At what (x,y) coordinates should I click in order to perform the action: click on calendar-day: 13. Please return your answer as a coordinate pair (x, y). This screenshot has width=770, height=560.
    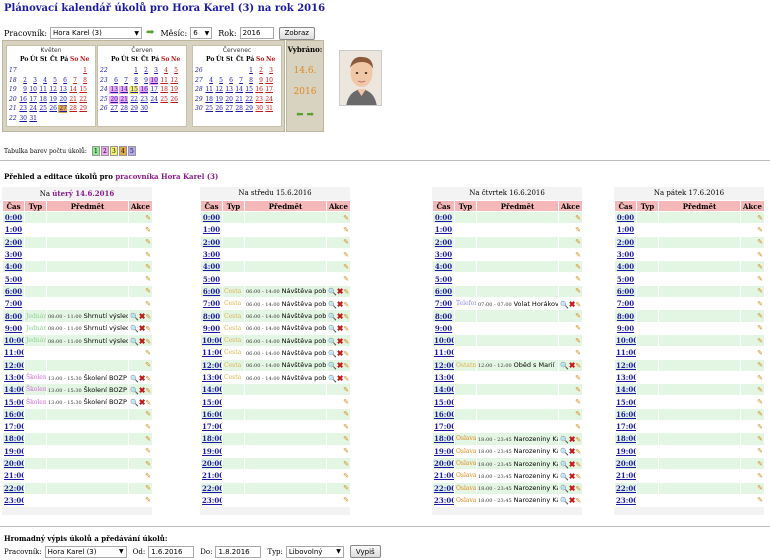
    Looking at the image, I should click on (228, 90).